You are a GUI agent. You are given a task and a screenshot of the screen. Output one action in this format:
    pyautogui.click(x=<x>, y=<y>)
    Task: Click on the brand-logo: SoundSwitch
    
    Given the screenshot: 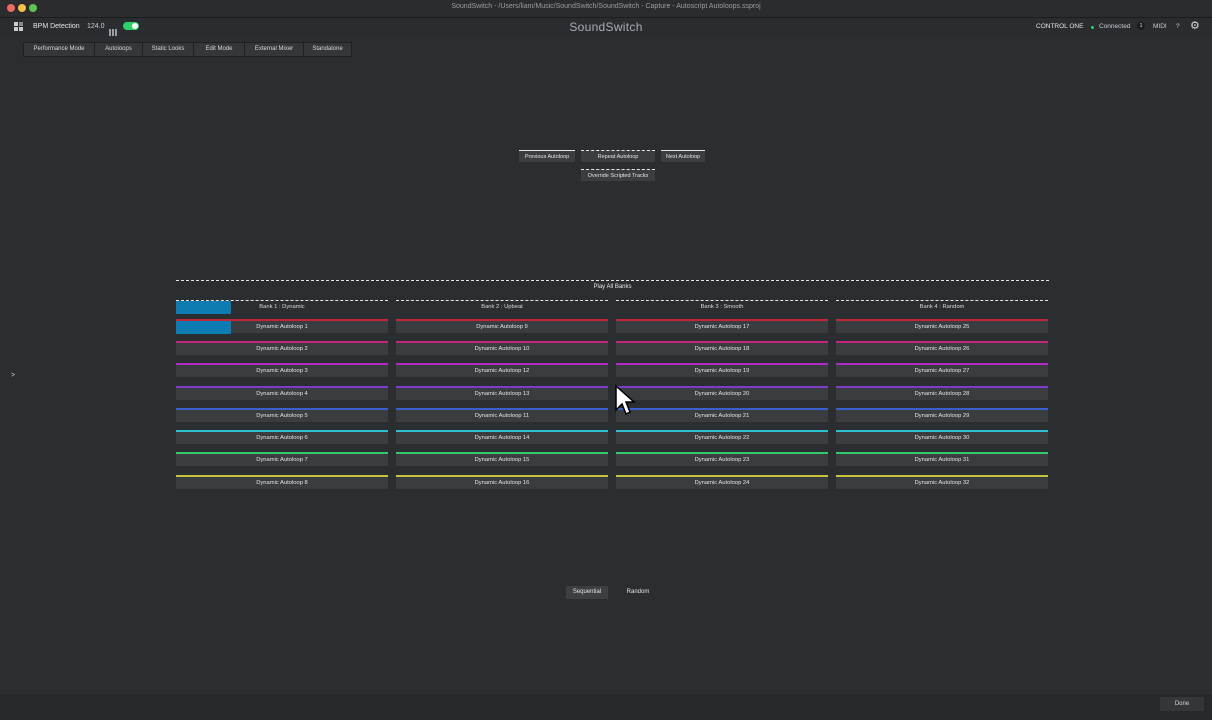 What is the action you would take?
    pyautogui.click(x=606, y=27)
    